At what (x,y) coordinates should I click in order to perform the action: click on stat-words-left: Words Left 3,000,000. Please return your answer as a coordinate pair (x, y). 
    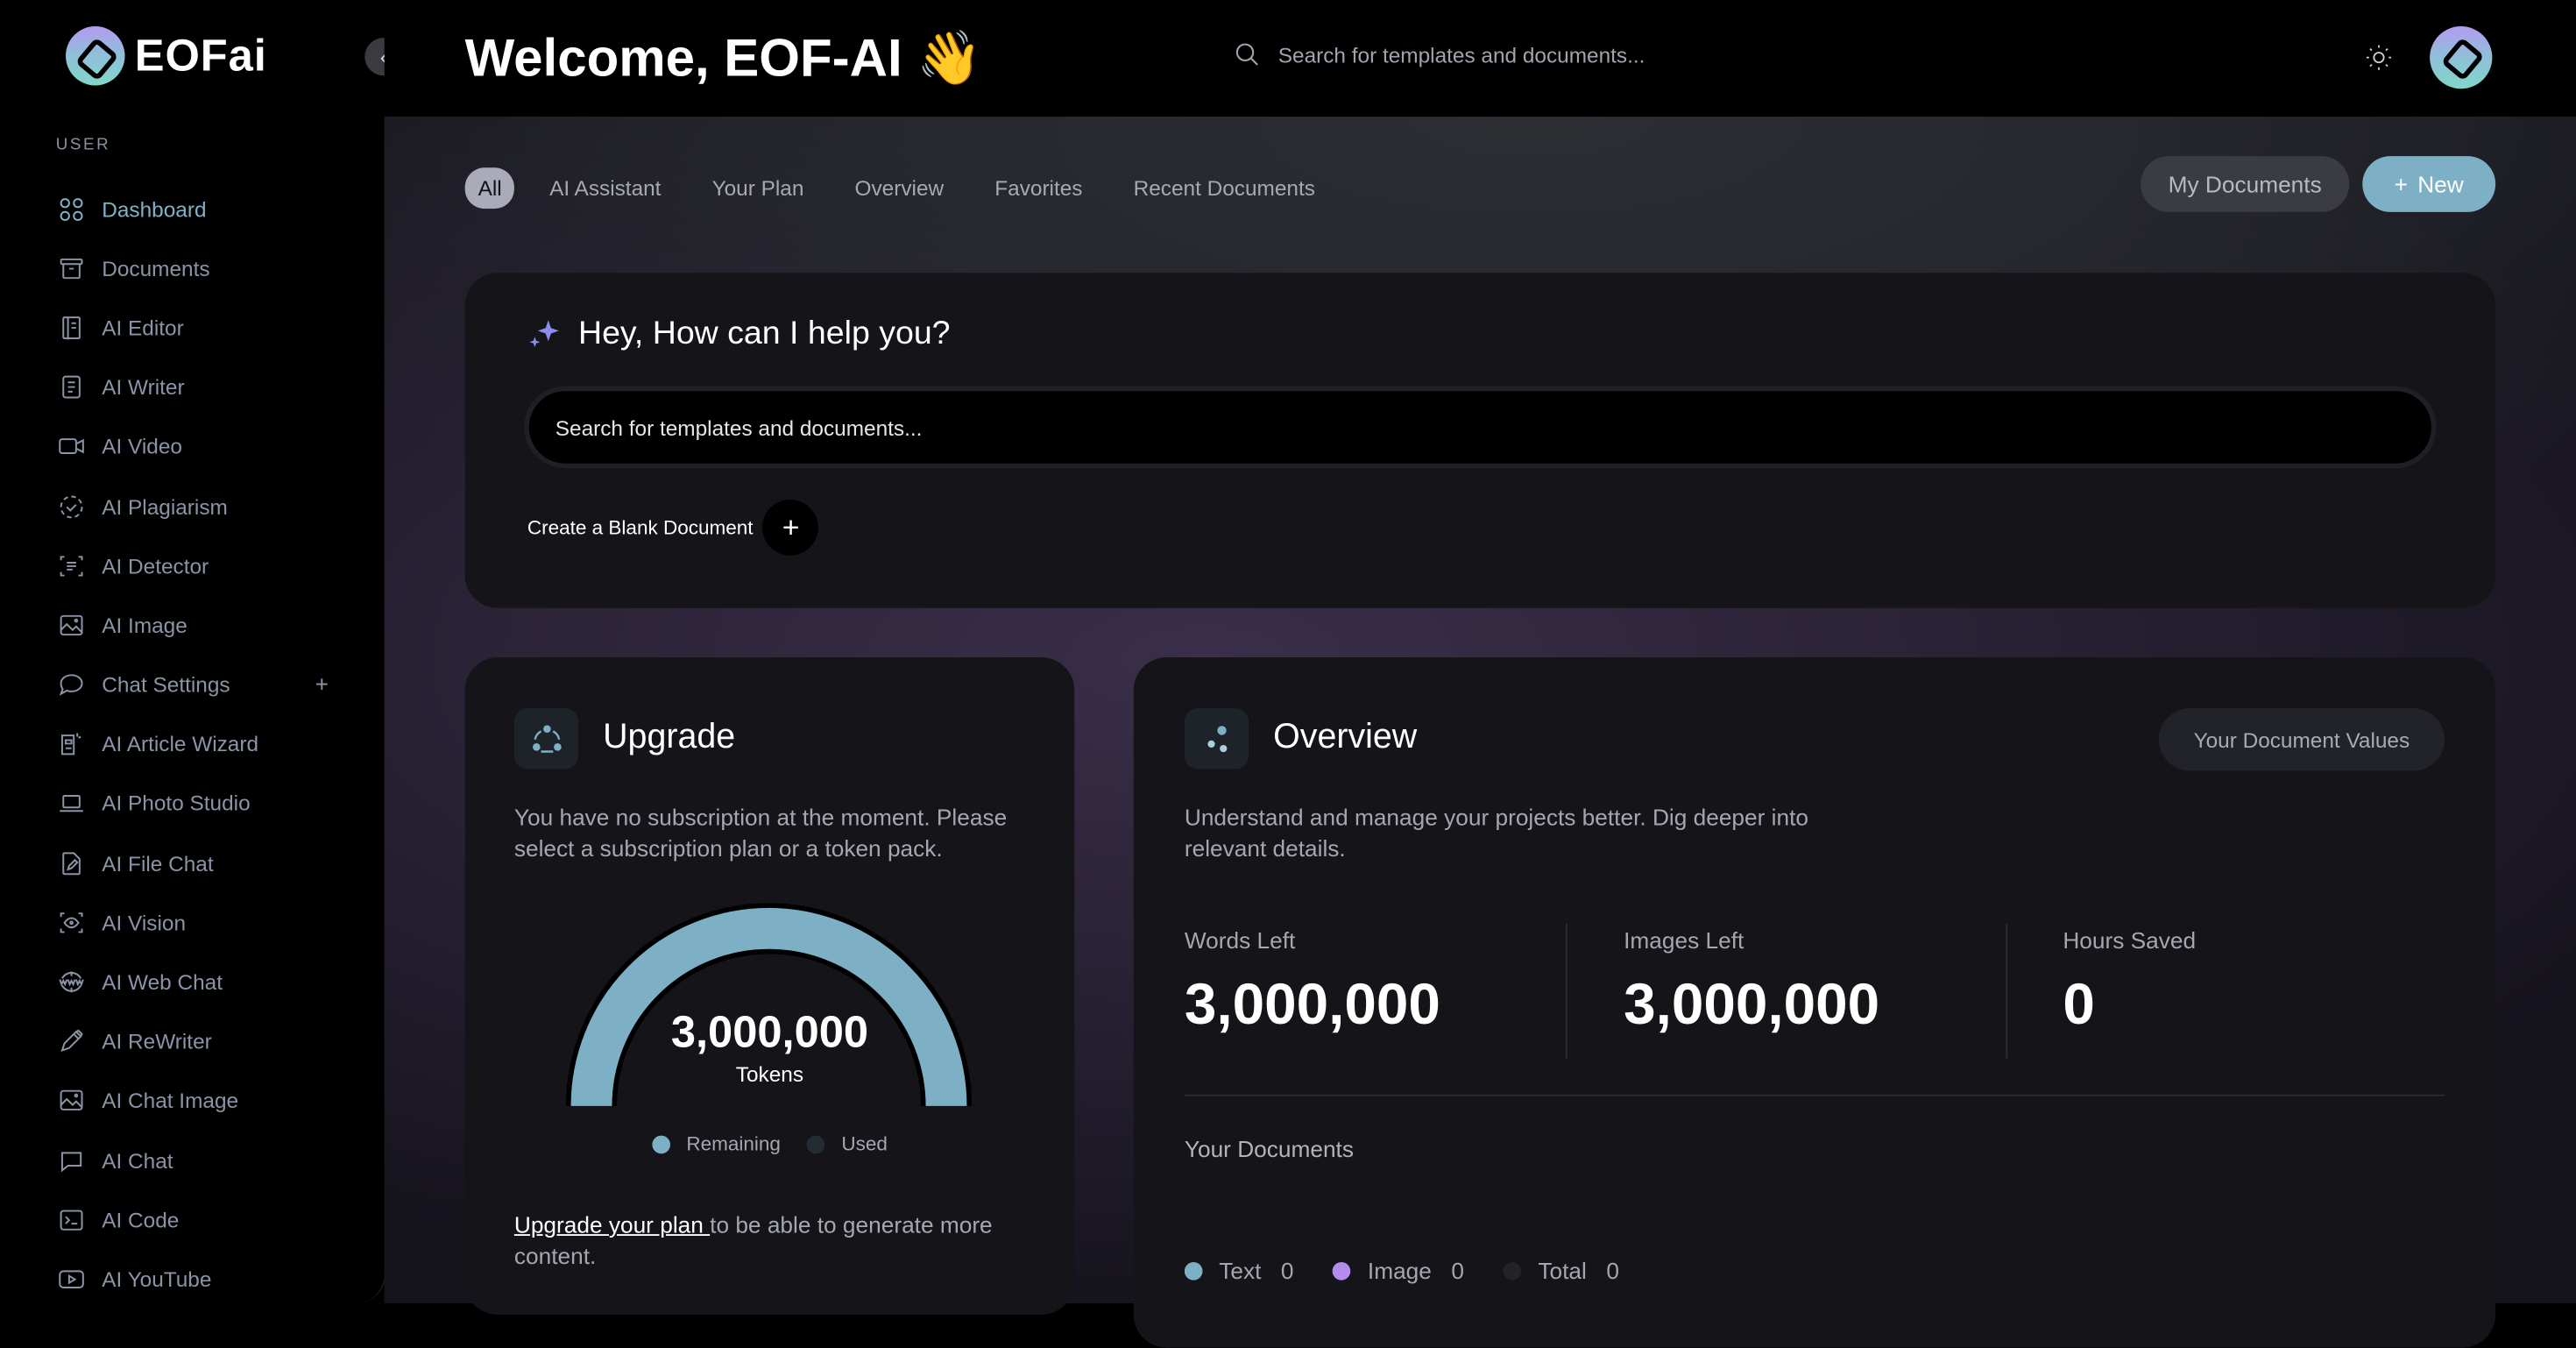
    Looking at the image, I should click on (1376, 991).